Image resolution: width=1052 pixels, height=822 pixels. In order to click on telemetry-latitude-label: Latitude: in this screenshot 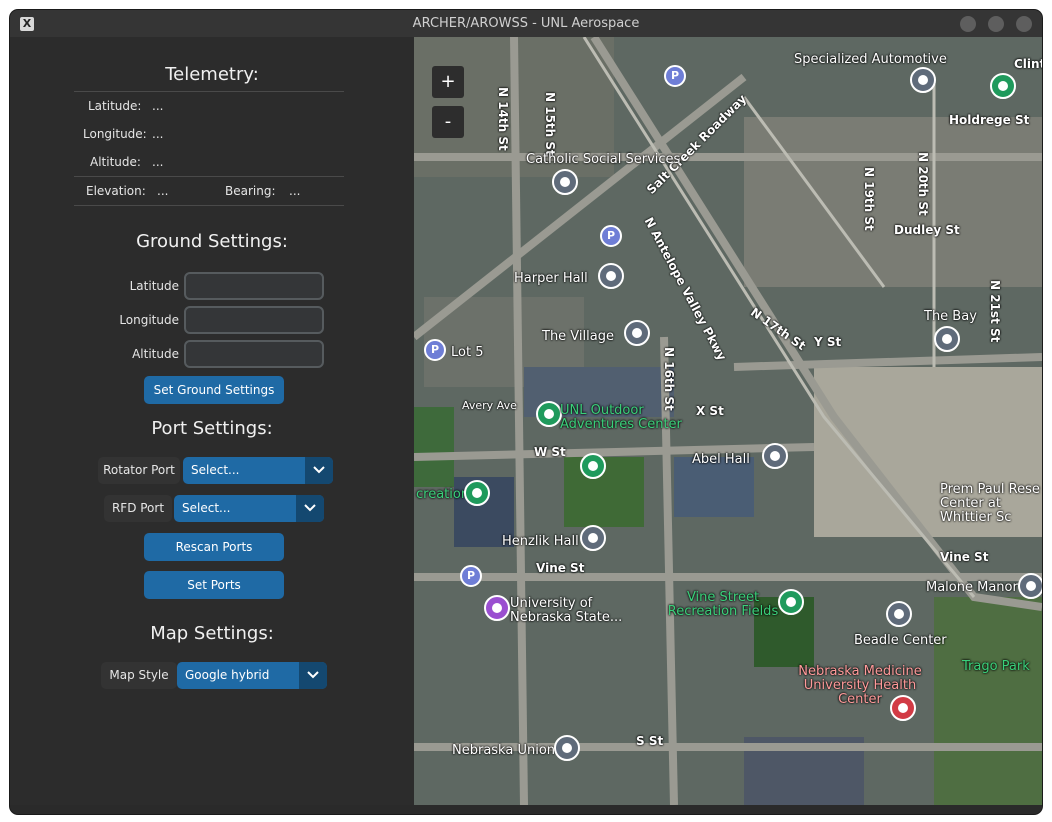, I will do `click(115, 106)`.